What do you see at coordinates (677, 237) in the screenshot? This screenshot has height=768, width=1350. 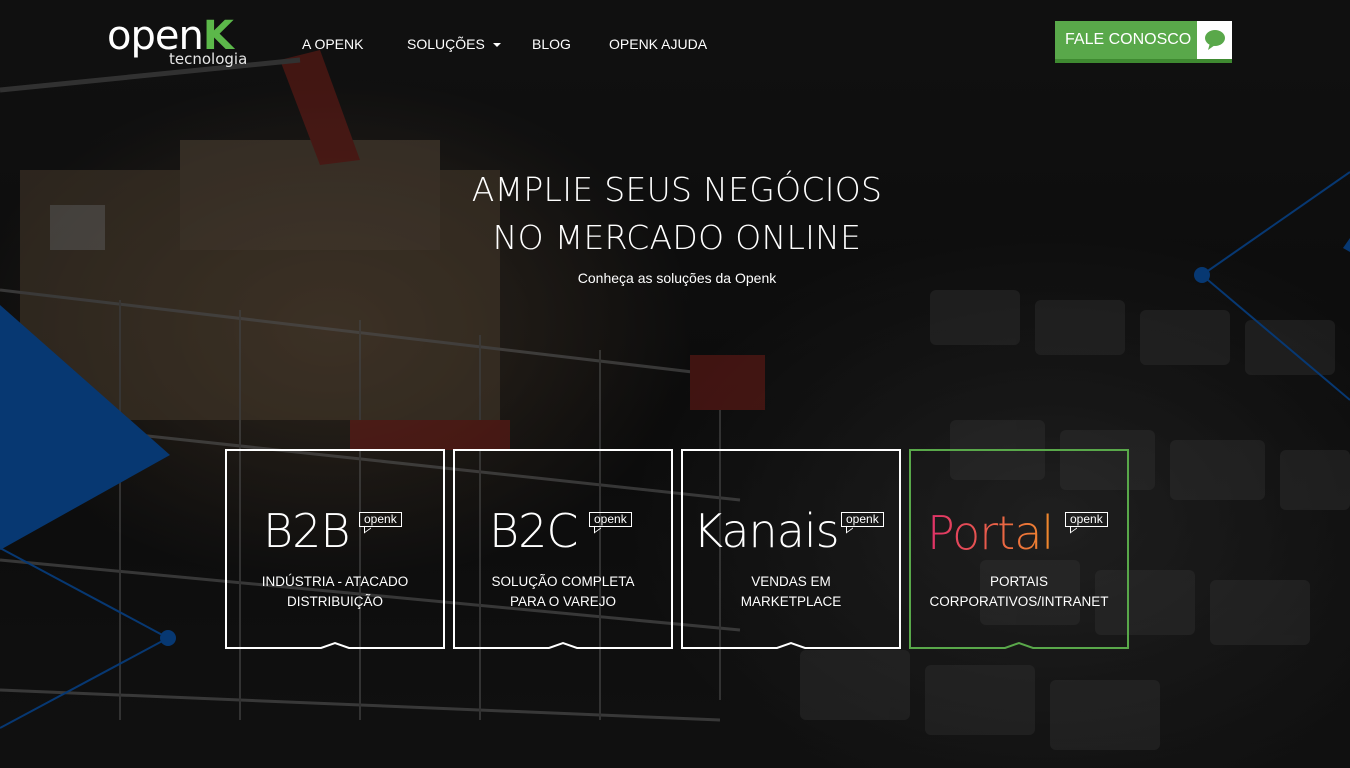 I see `hero-title-line2: NO MERCADO ONLINE` at bounding box center [677, 237].